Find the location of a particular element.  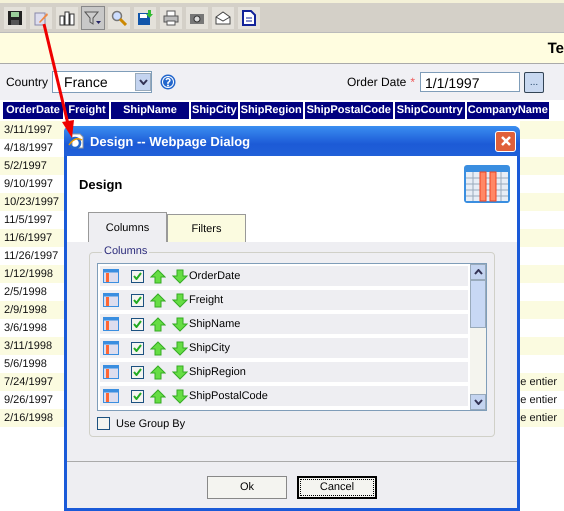

dialog-heading: Design is located at coordinates (100, 184).